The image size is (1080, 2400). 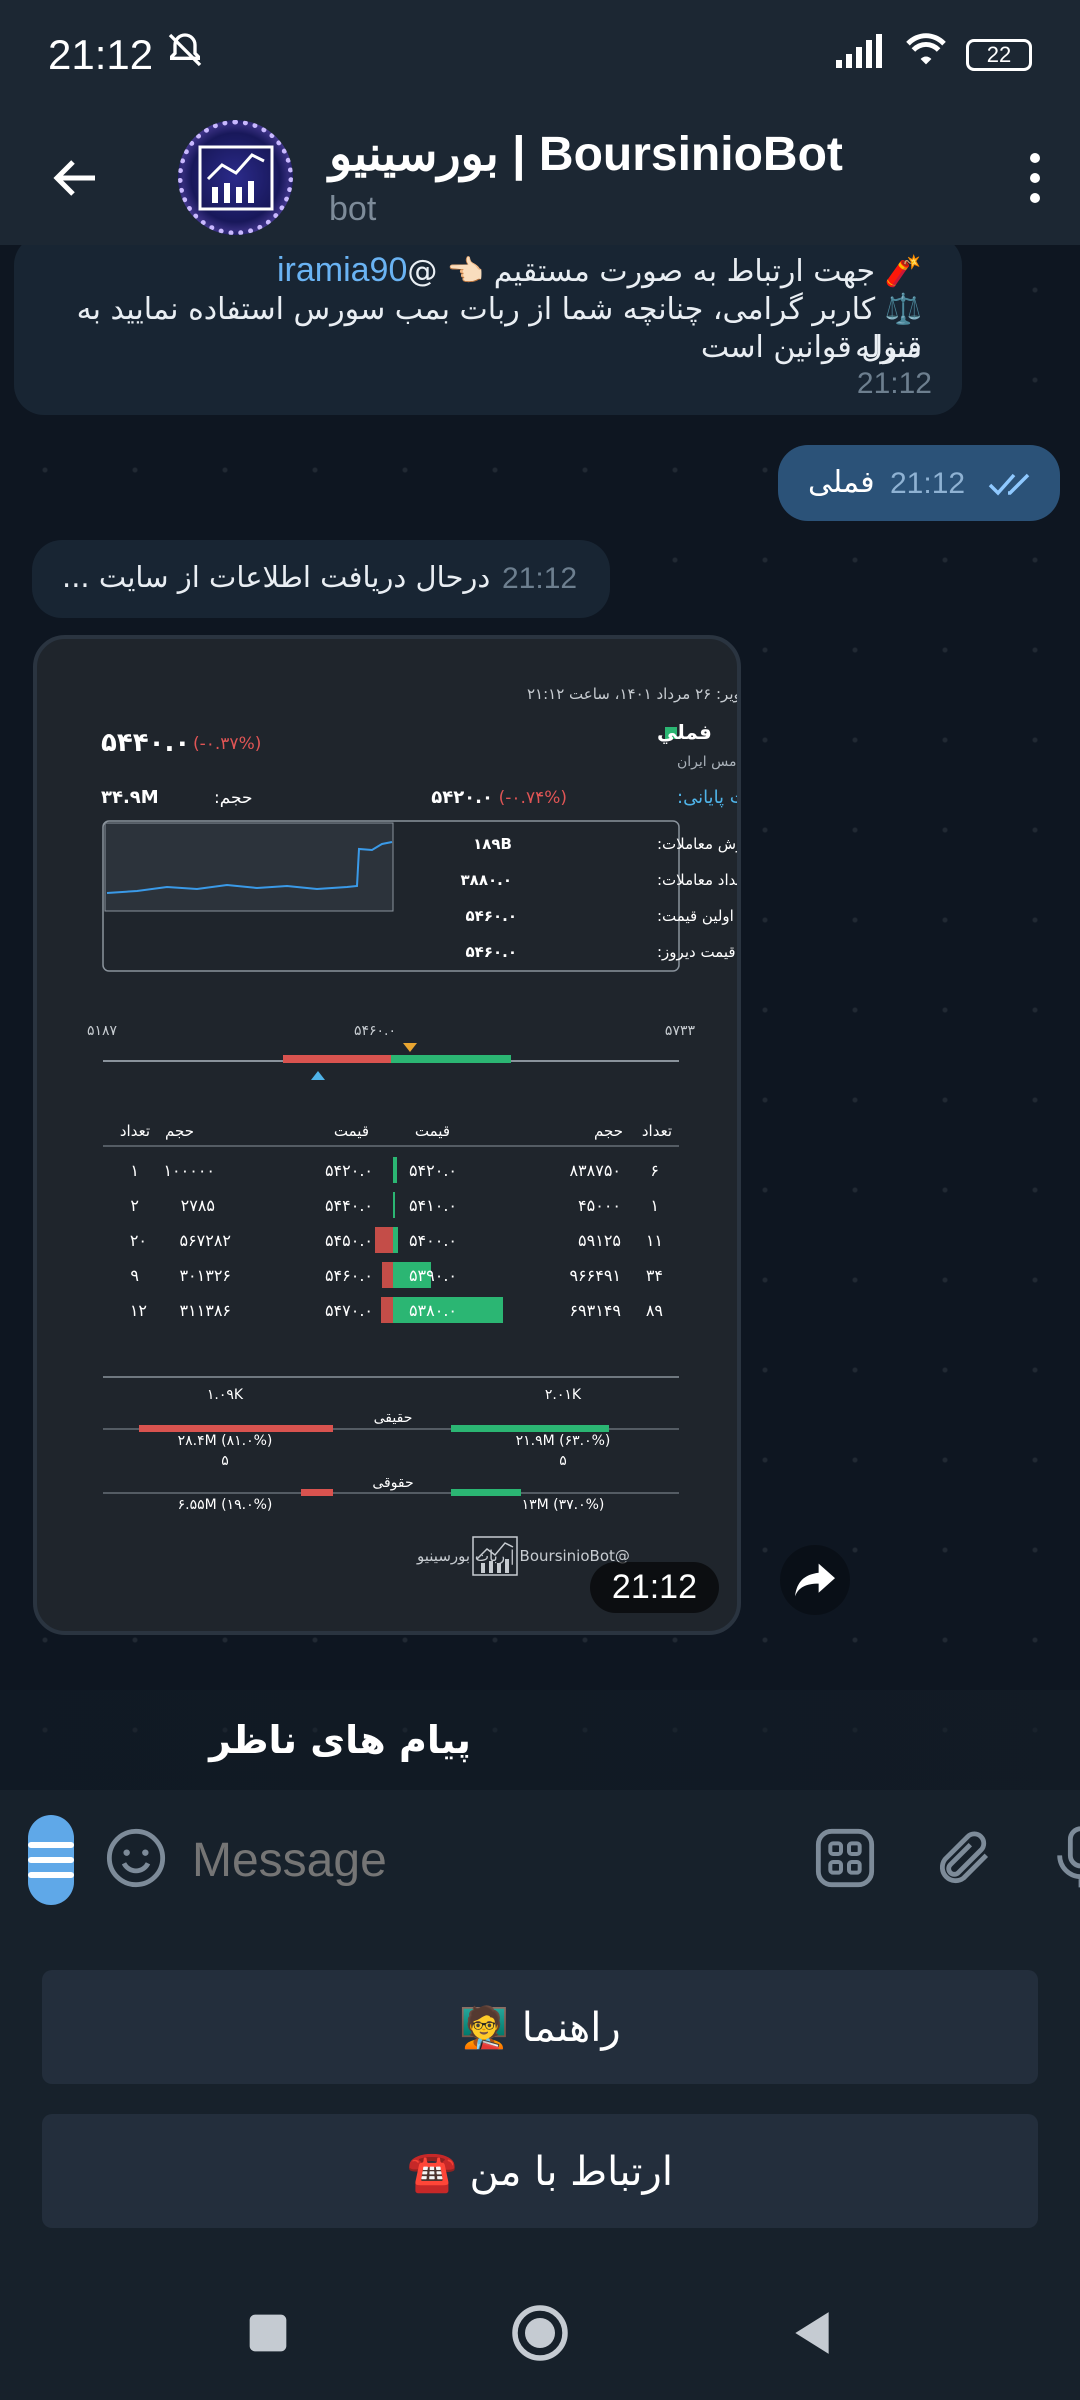 I want to click on svg-text: ۲۰, so click(x=138, y=1240).